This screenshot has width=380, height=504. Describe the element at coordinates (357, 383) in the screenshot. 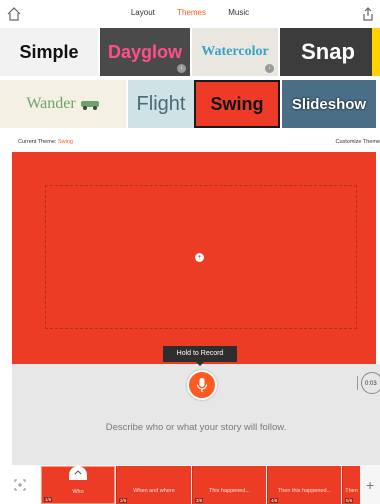

I see `timer-divider` at that location.